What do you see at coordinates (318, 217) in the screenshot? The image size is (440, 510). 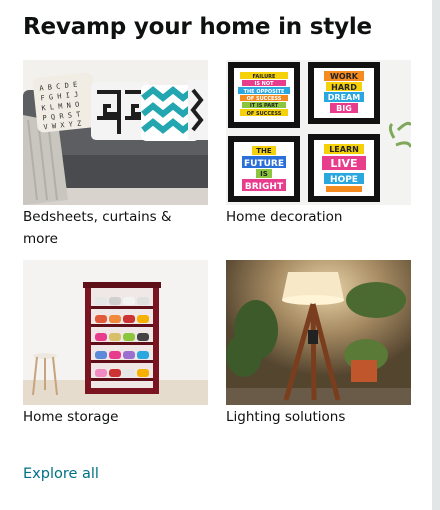 I see `tile-label: Home decoration` at bounding box center [318, 217].